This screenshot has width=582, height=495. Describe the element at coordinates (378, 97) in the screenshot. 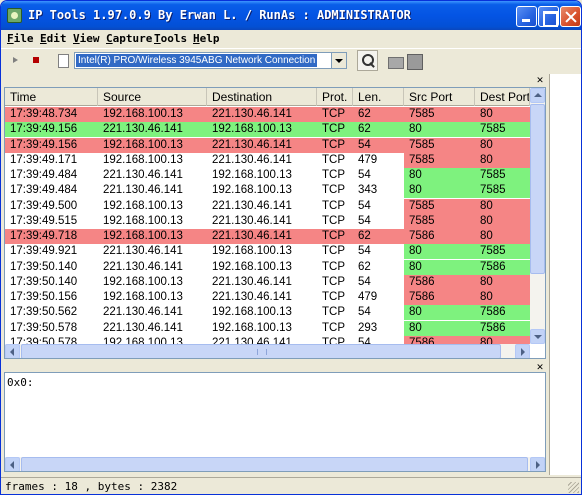

I see `column-header-length: Len.` at that location.